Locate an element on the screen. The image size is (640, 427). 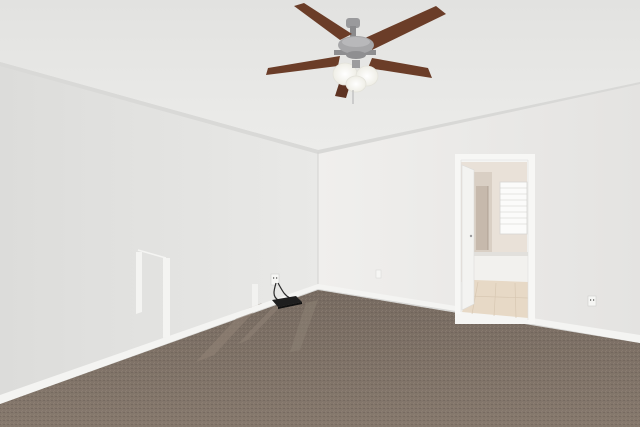
window-icon is located at coordinates (513, 208).